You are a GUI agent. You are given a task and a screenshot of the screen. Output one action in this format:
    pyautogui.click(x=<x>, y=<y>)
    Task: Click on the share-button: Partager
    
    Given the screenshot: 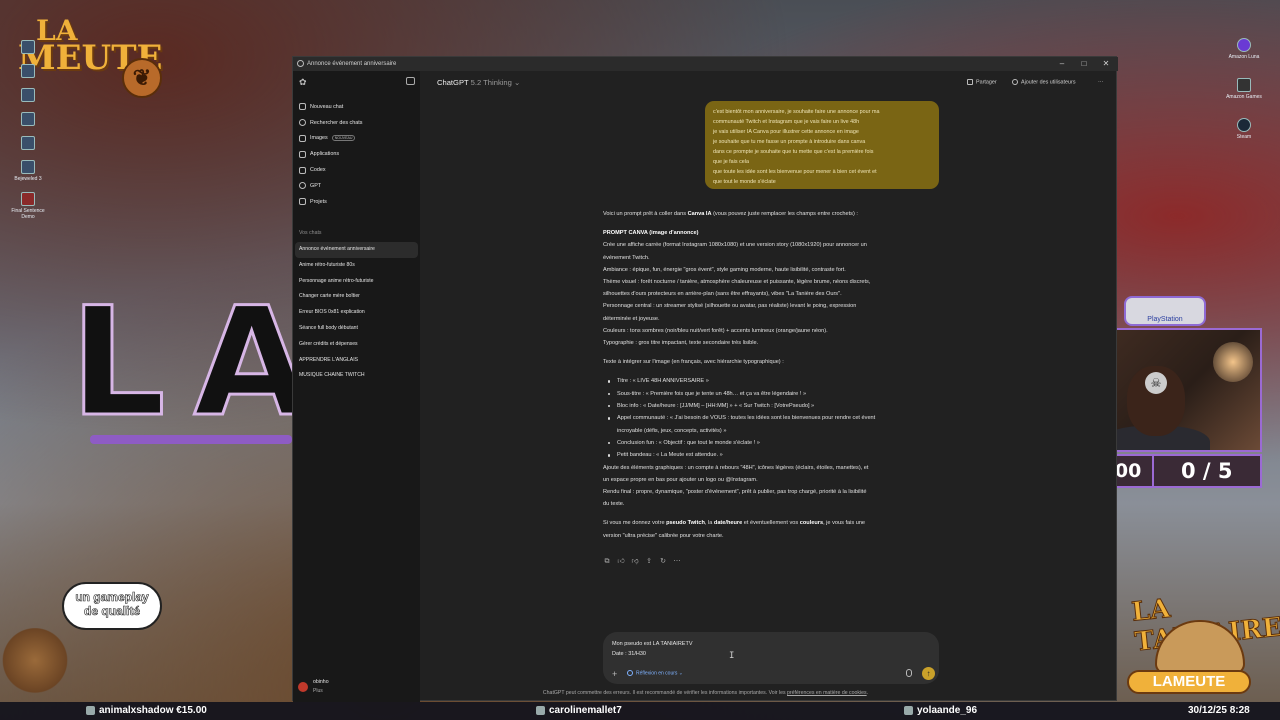 What is the action you would take?
    pyautogui.click(x=982, y=82)
    